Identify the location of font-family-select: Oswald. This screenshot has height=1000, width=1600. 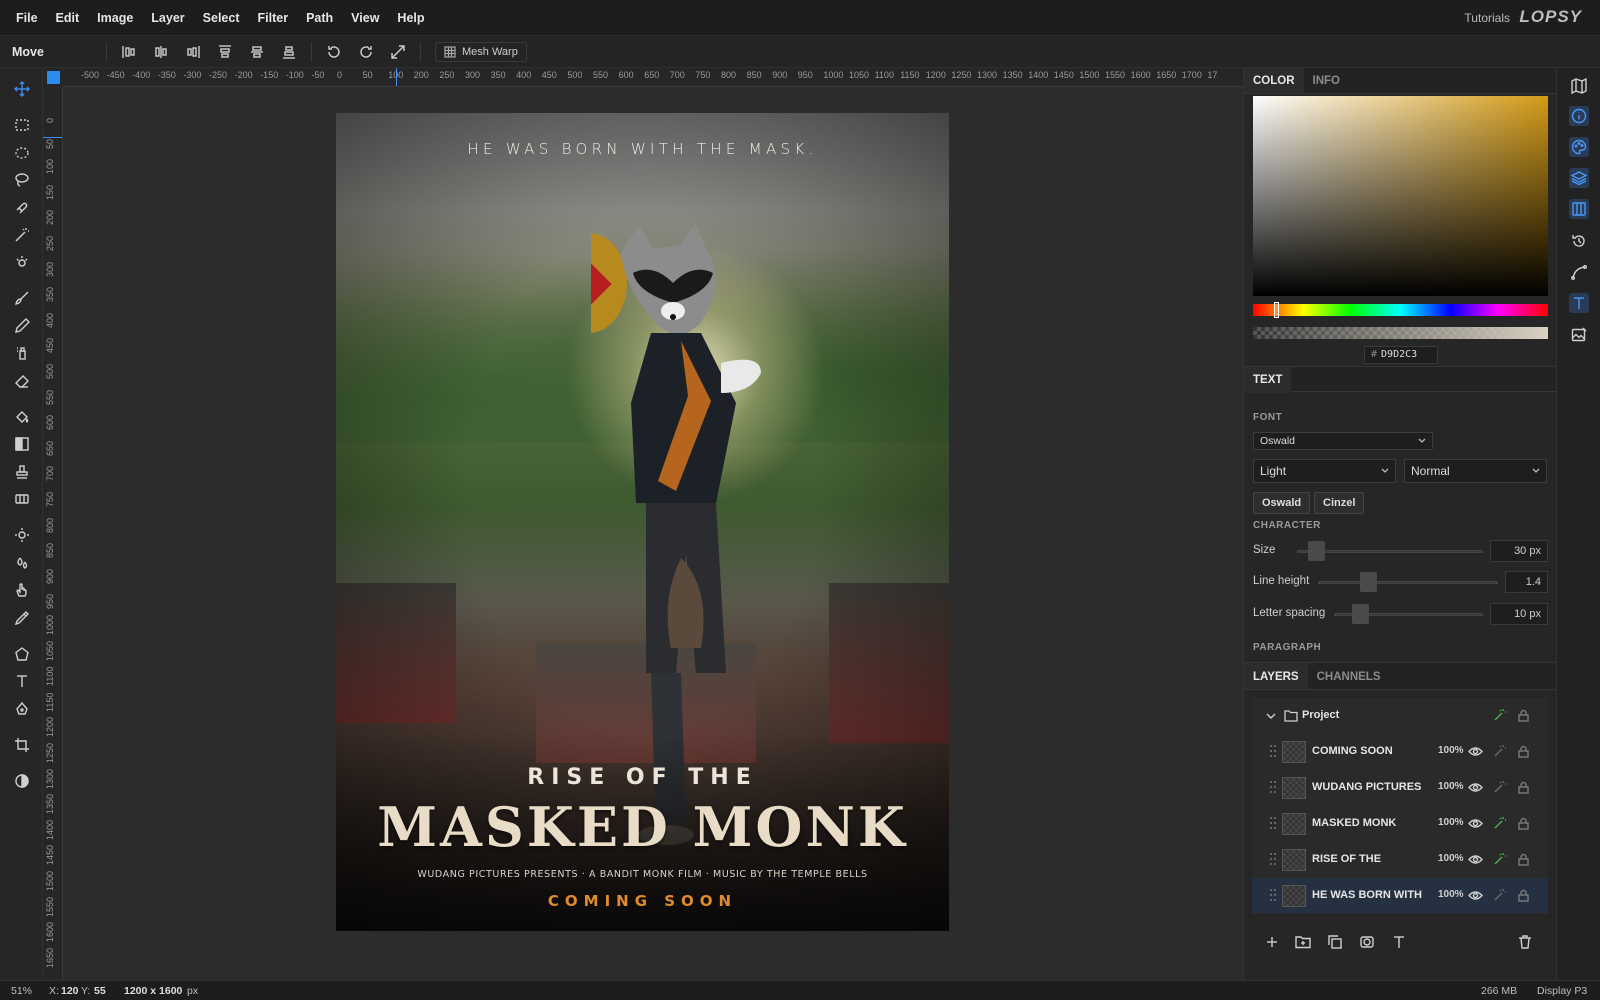
(1343, 441).